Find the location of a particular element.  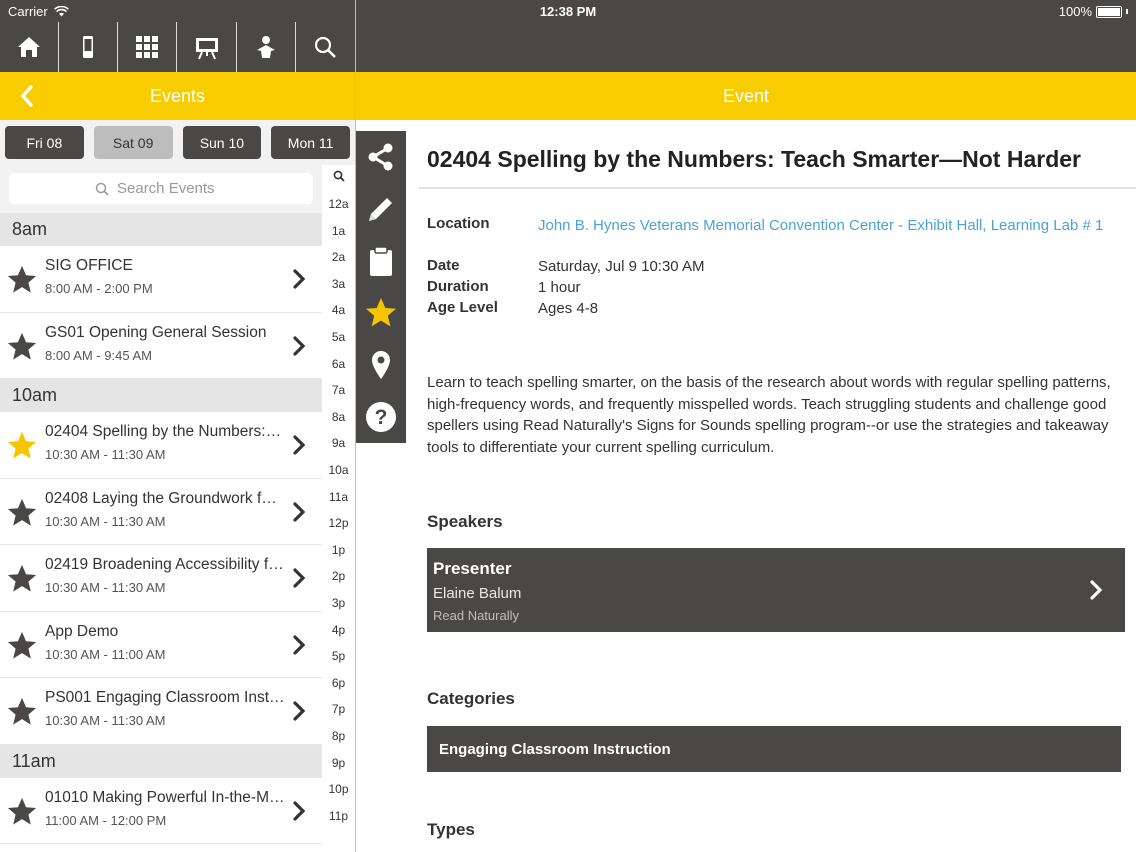

speakers-title: Speakers is located at coordinates (465, 521).